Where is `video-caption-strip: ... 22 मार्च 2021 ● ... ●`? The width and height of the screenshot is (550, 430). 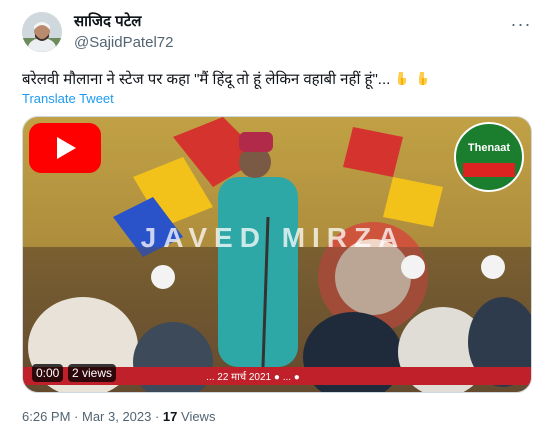
video-caption-strip: ... 22 मार्च 2021 ● ... ● is located at coordinates (253, 377).